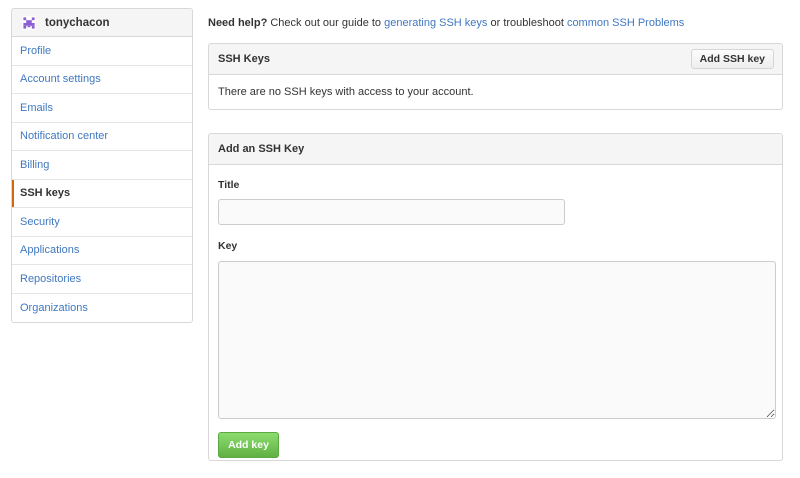 The image size is (800, 478). Describe the element at coordinates (391, 212) in the screenshot. I see `title-input` at that location.